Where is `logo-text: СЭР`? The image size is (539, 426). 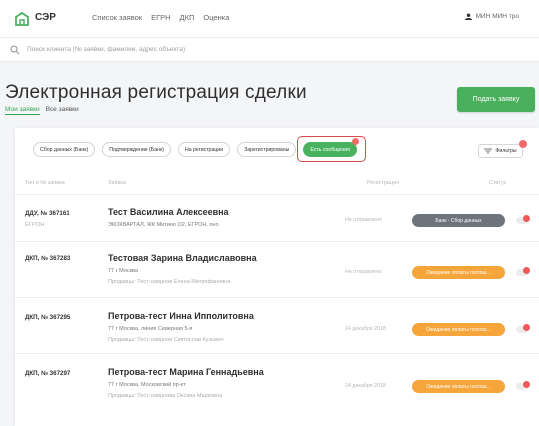 logo-text: СЭР is located at coordinates (45, 17).